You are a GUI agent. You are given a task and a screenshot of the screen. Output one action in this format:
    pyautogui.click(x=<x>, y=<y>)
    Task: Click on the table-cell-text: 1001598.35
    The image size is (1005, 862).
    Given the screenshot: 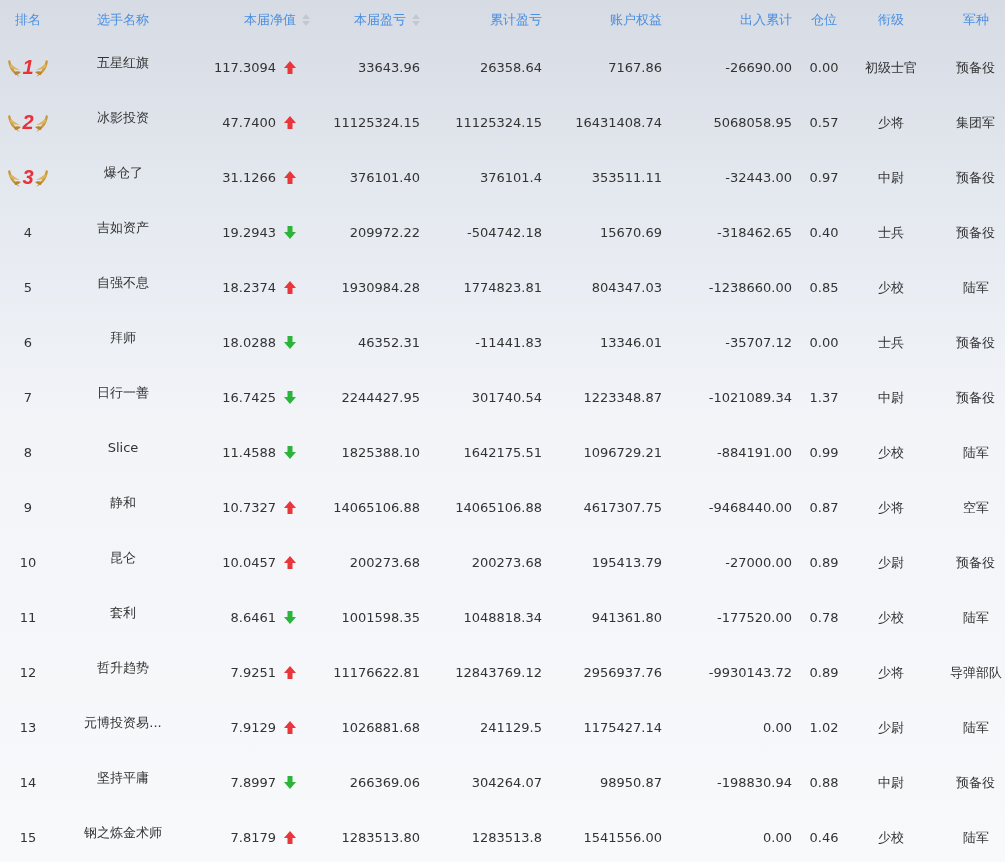 What is the action you would take?
    pyautogui.click(x=380, y=617)
    